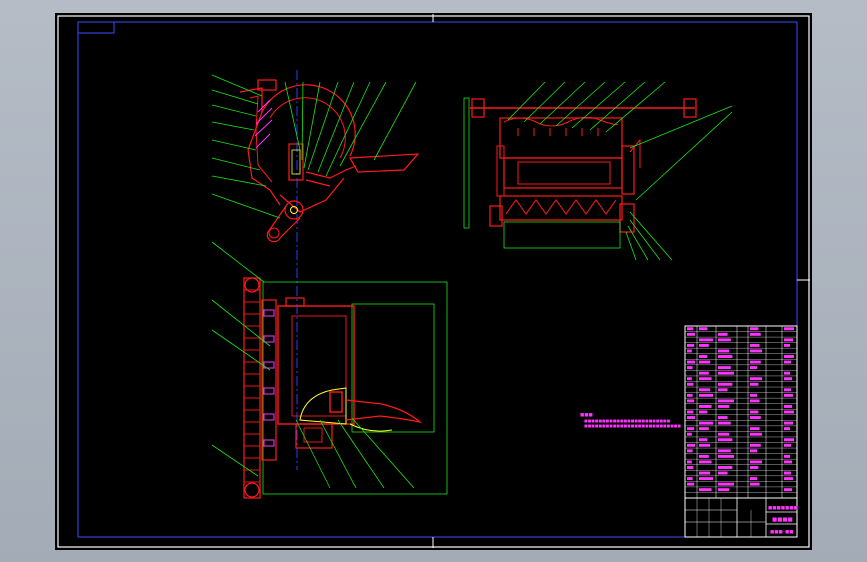  Describe the element at coordinates (782, 520) in the screenshot. I see `drawing-title: ■■■■` at that location.